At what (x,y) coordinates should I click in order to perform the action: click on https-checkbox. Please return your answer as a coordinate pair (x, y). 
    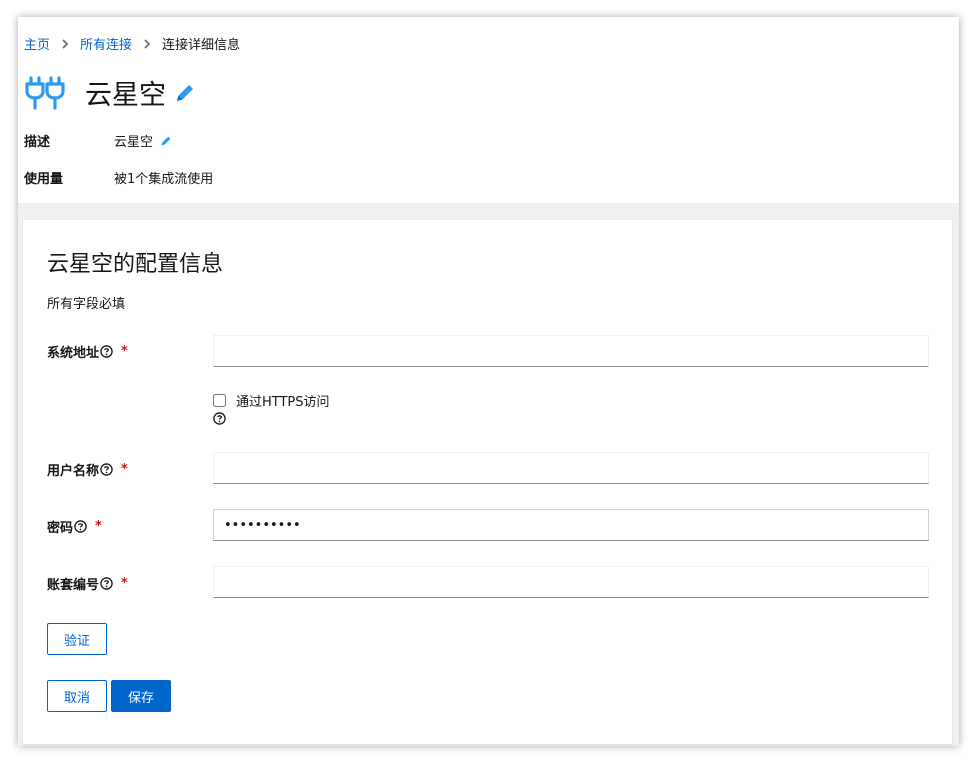
    Looking at the image, I should click on (219, 400).